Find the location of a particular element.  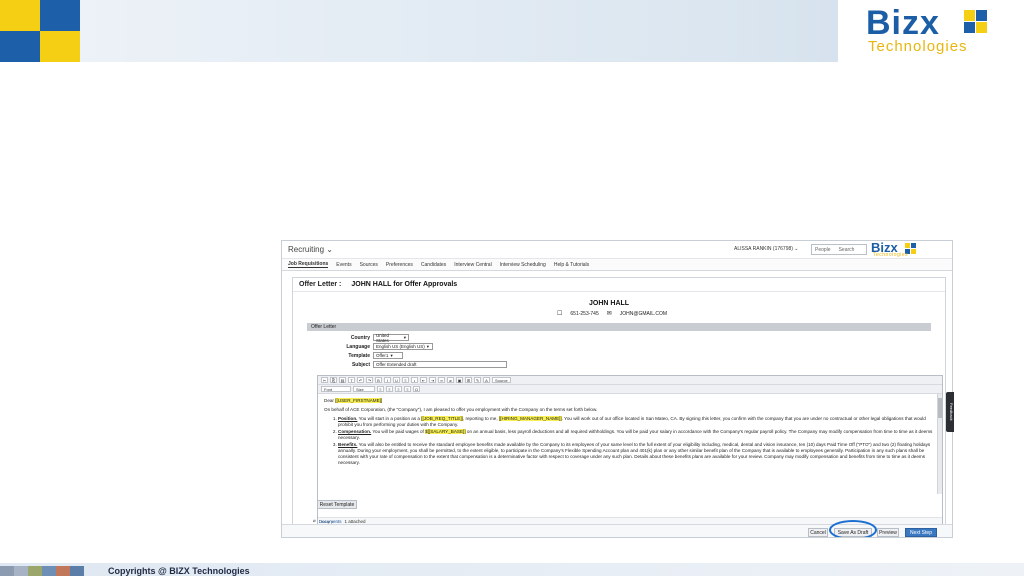

header-squares-decoration is located at coordinates (40, 31).